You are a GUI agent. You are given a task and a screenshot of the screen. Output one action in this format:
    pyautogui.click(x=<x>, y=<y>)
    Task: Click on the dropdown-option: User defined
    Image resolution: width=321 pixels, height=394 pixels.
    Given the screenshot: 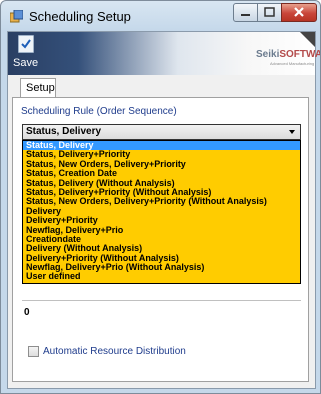 What is the action you would take?
    pyautogui.click(x=161, y=276)
    